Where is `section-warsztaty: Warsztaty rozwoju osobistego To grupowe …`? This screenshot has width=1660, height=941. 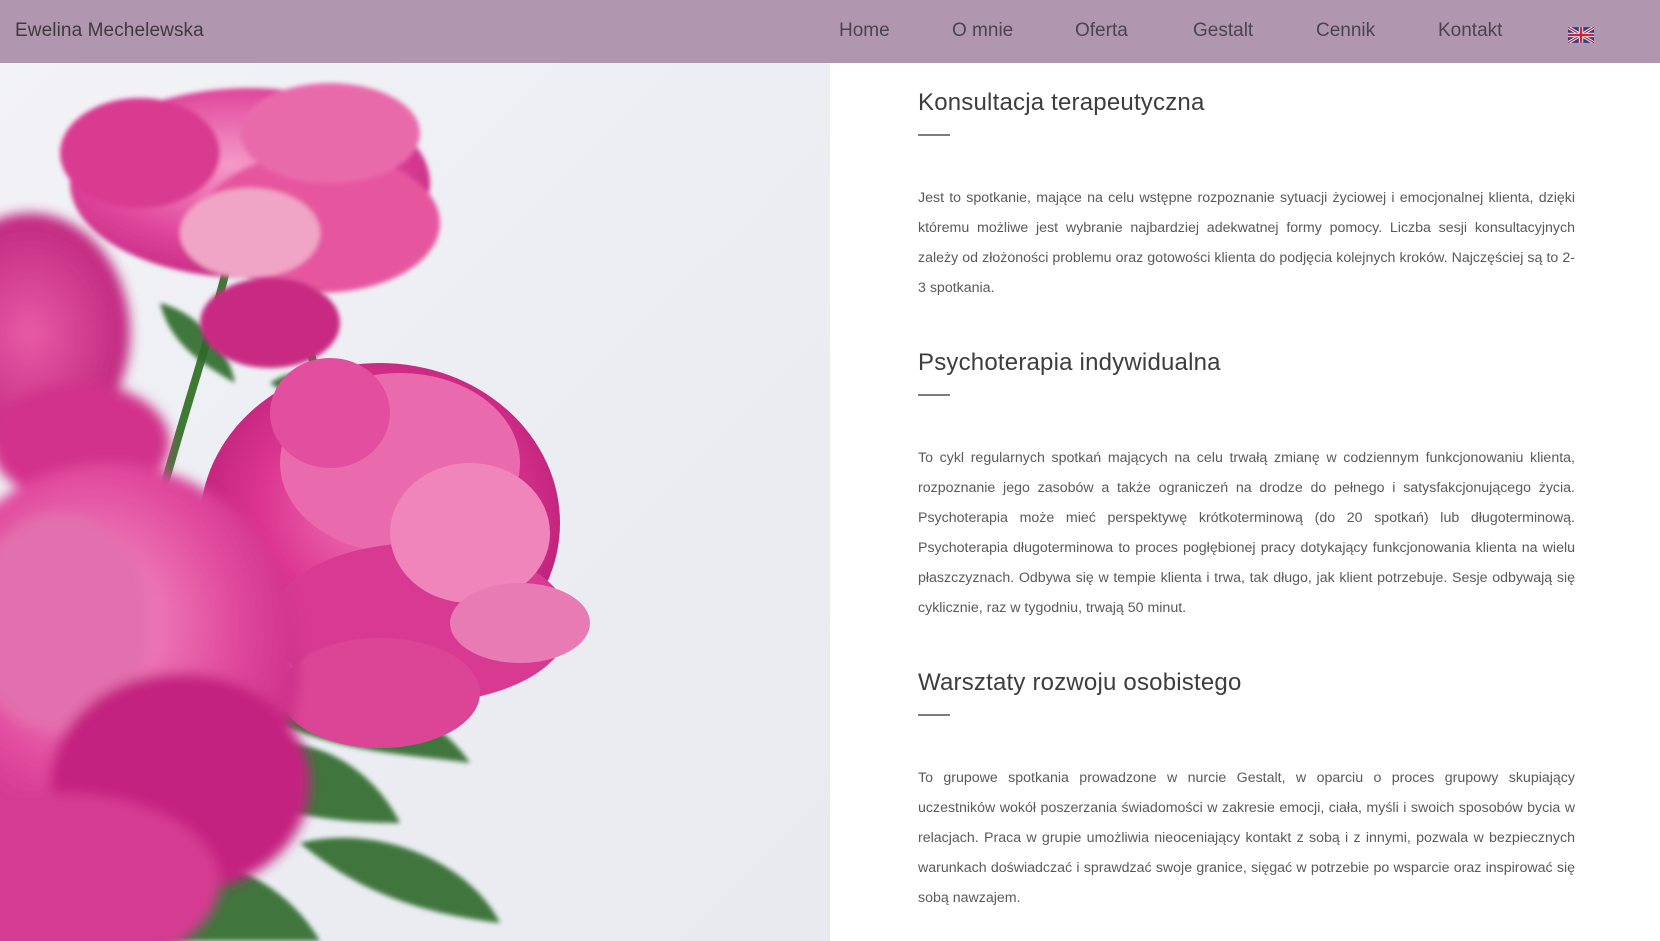
section-warsztaty: Warsztaty rozwoju osobistego To grupowe … is located at coordinates (1246, 791).